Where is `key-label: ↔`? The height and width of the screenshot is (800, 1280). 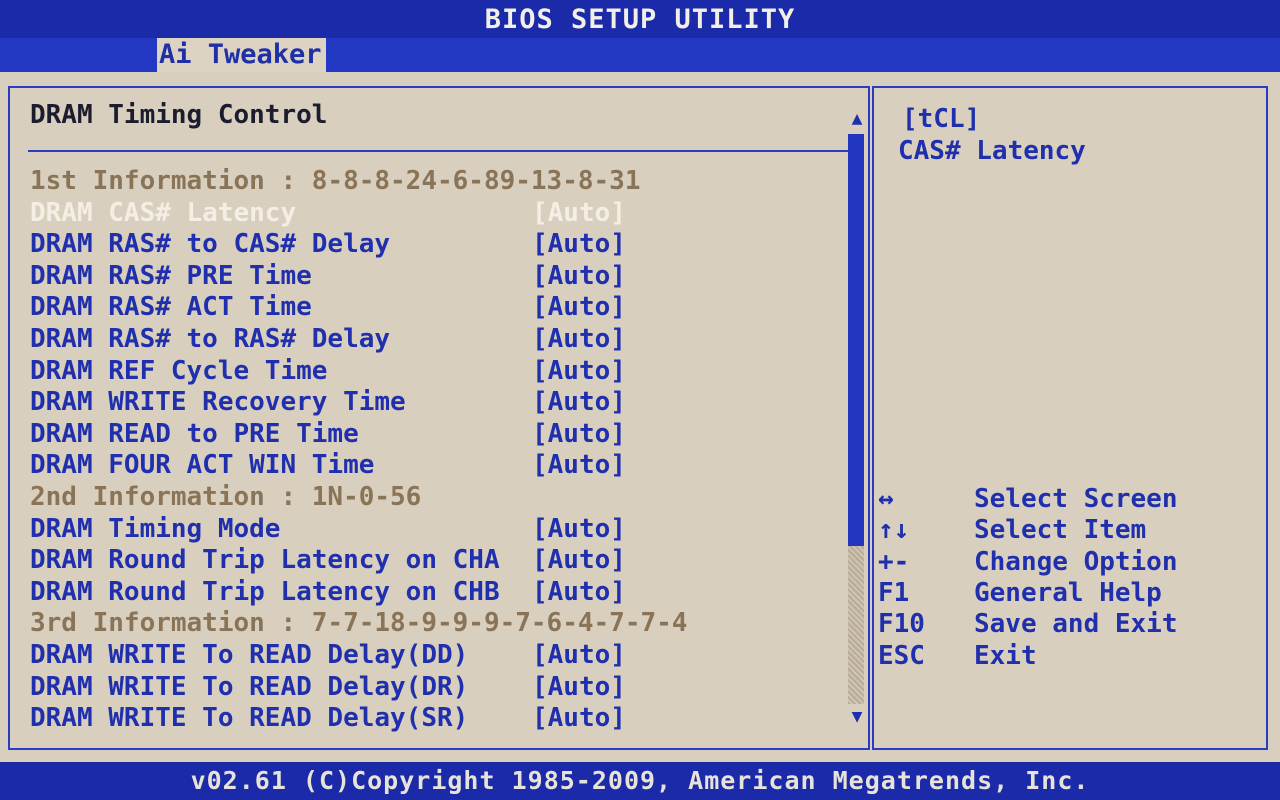
key-label: ↔ is located at coordinates (886, 499).